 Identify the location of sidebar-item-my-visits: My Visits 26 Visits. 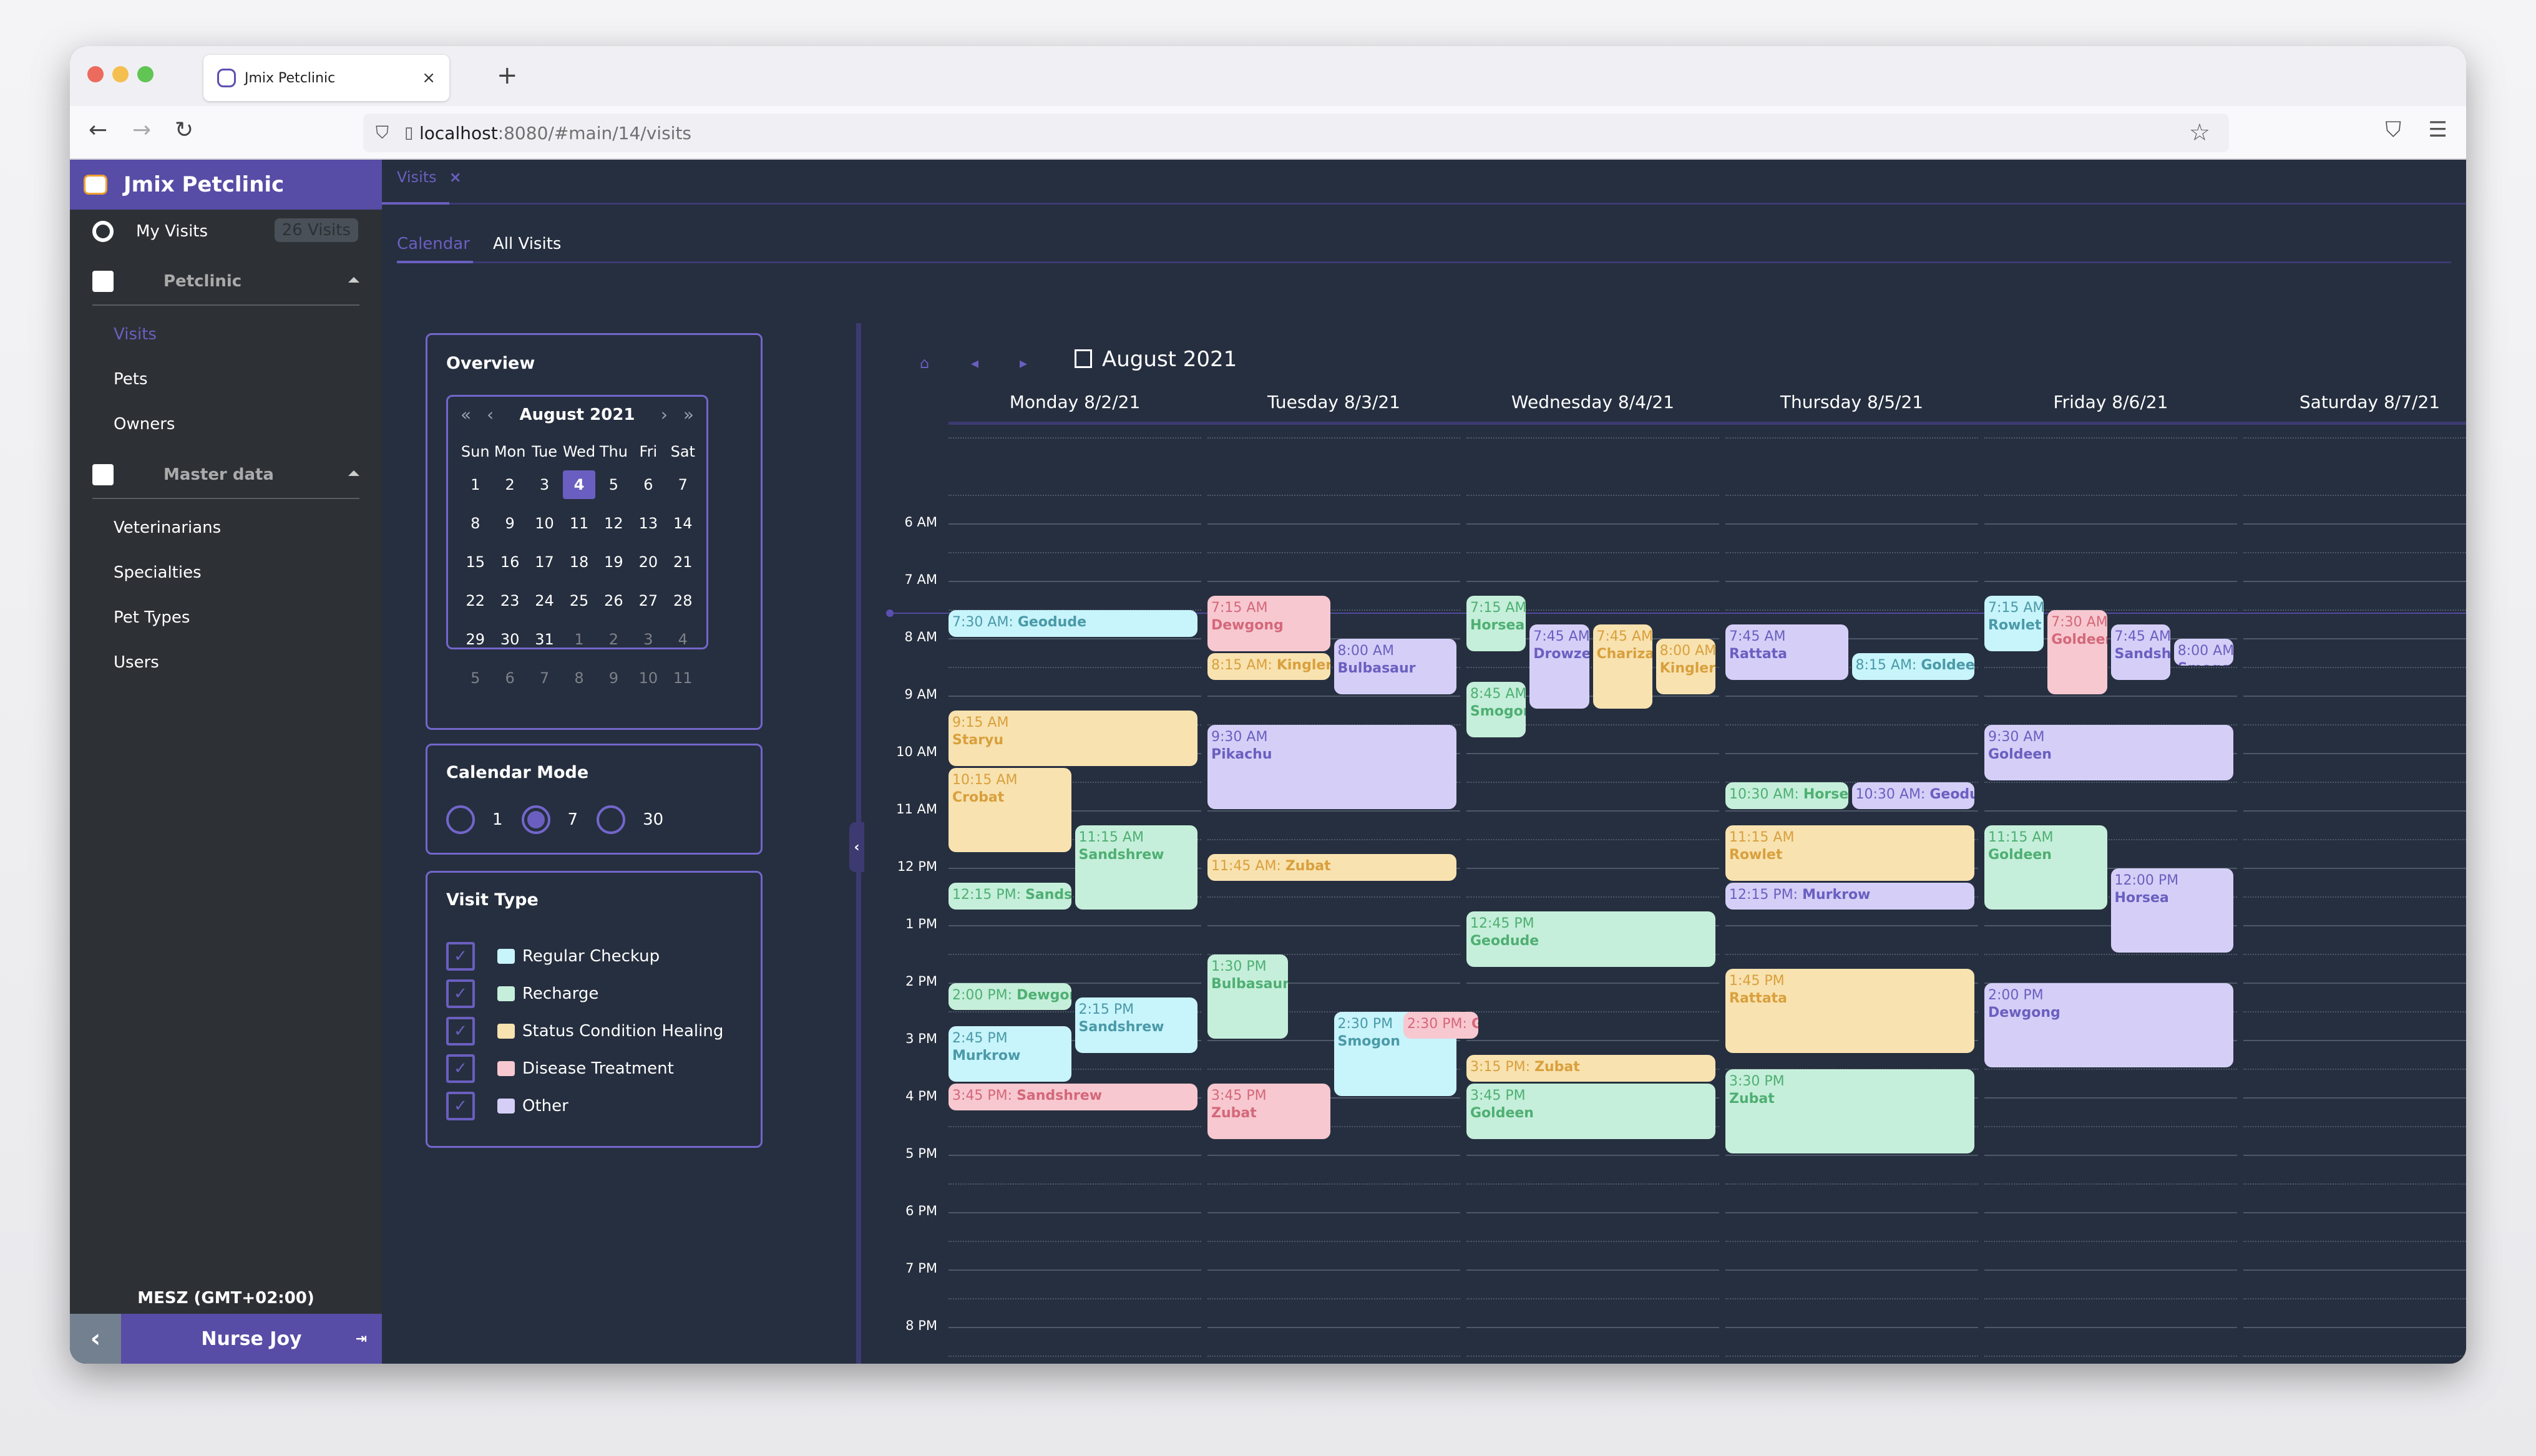
(226, 232).